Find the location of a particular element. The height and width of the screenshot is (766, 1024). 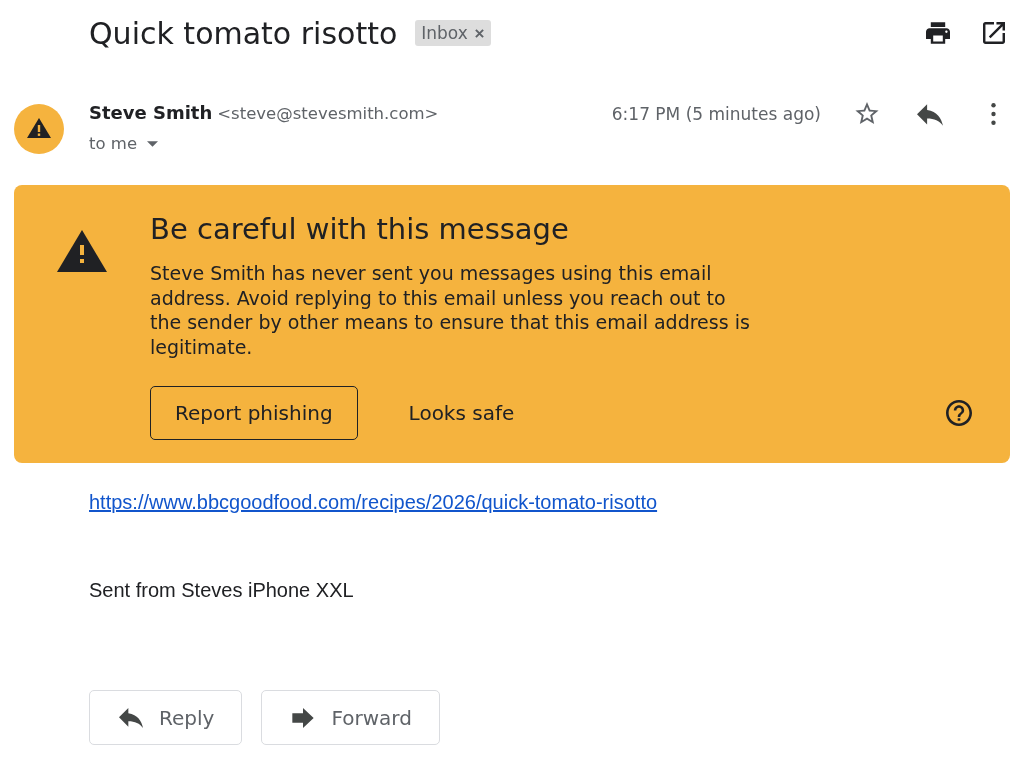

print-icon is located at coordinates (938, 33).